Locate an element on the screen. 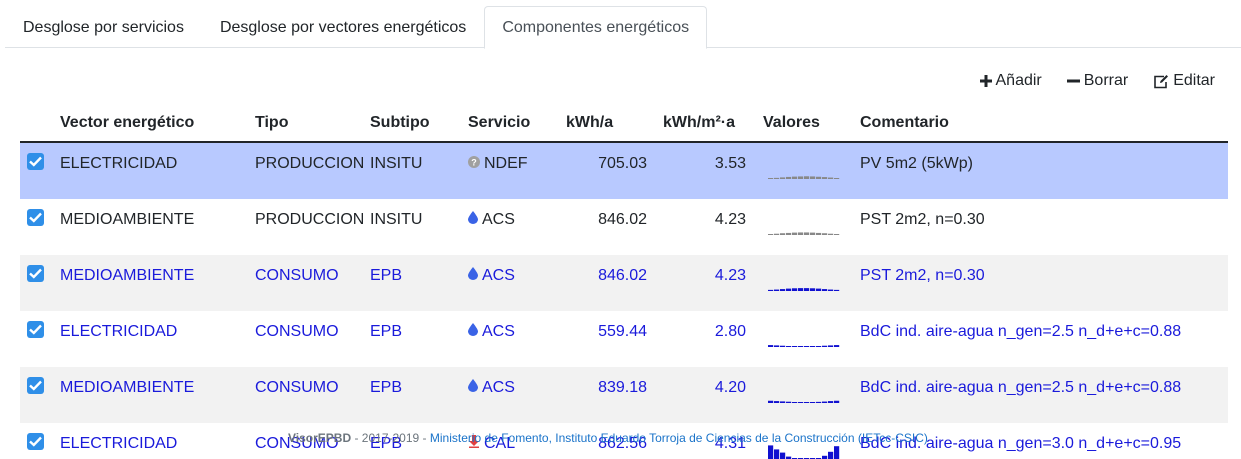 Image resolution: width=1241 pixels, height=459 pixels. edit-label: Editar is located at coordinates (1194, 80).